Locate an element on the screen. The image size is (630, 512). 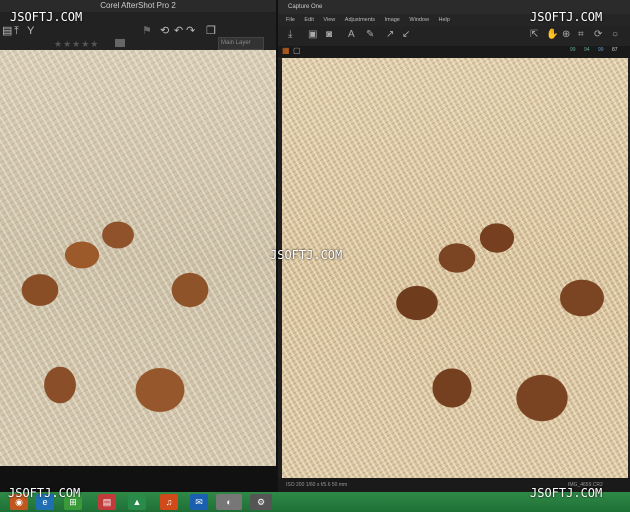
layer-select: Main Layer is located at coordinates (241, 43).